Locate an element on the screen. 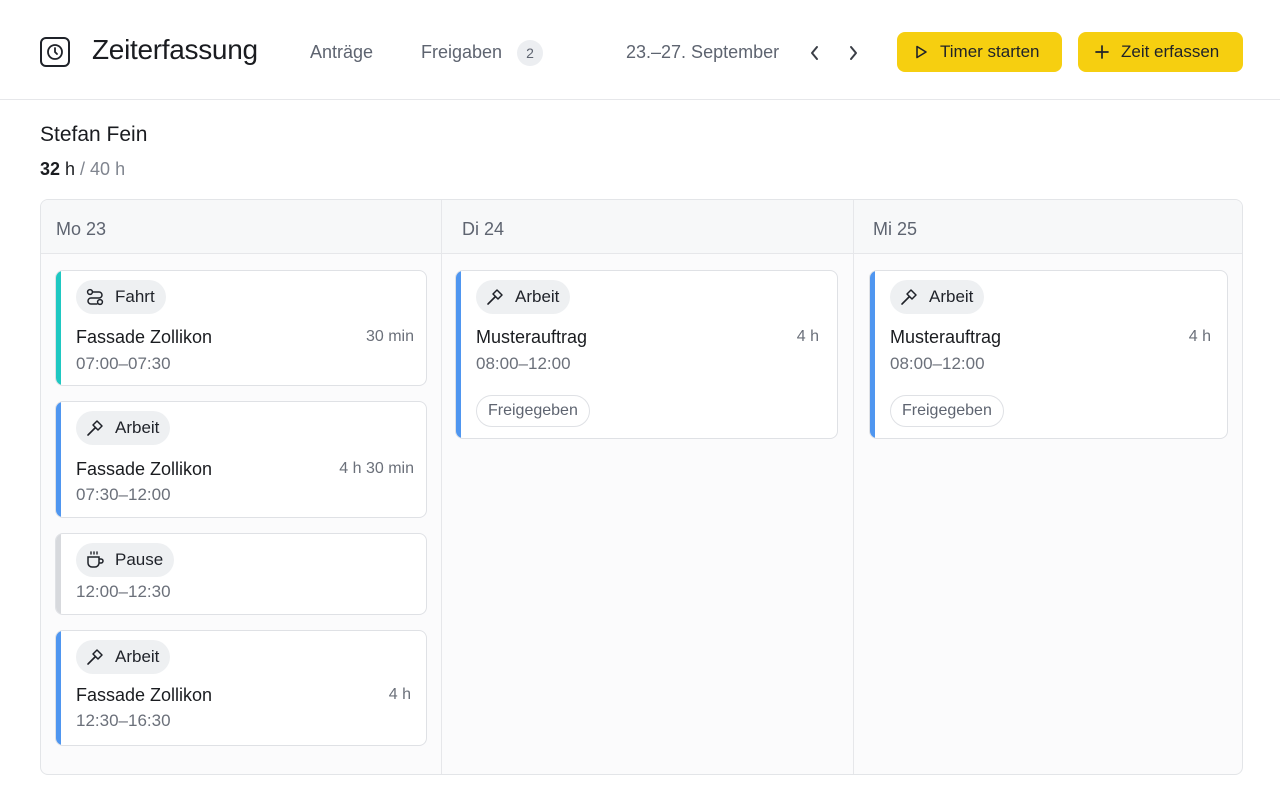  day-header-row: Mo 23 Di 24 Mi 25 is located at coordinates (641, 227).